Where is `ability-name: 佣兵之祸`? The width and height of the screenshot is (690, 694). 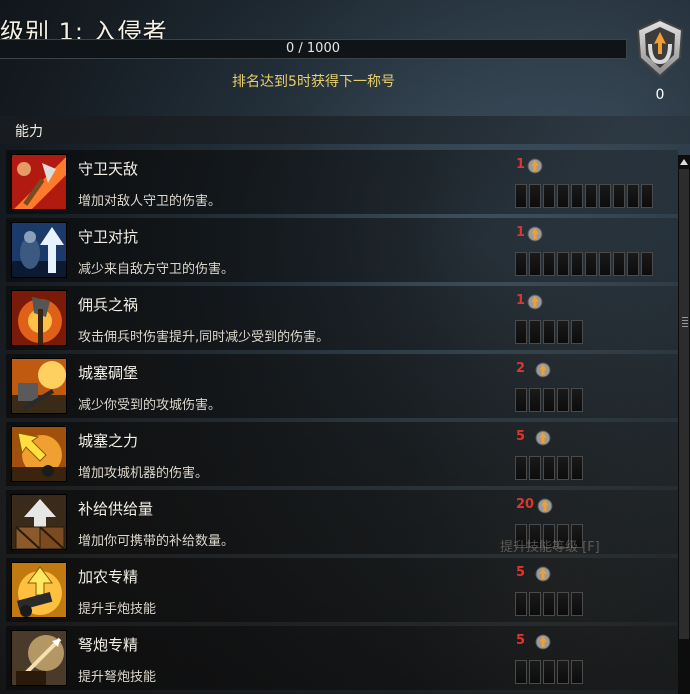 ability-name: 佣兵之祸 is located at coordinates (108, 305).